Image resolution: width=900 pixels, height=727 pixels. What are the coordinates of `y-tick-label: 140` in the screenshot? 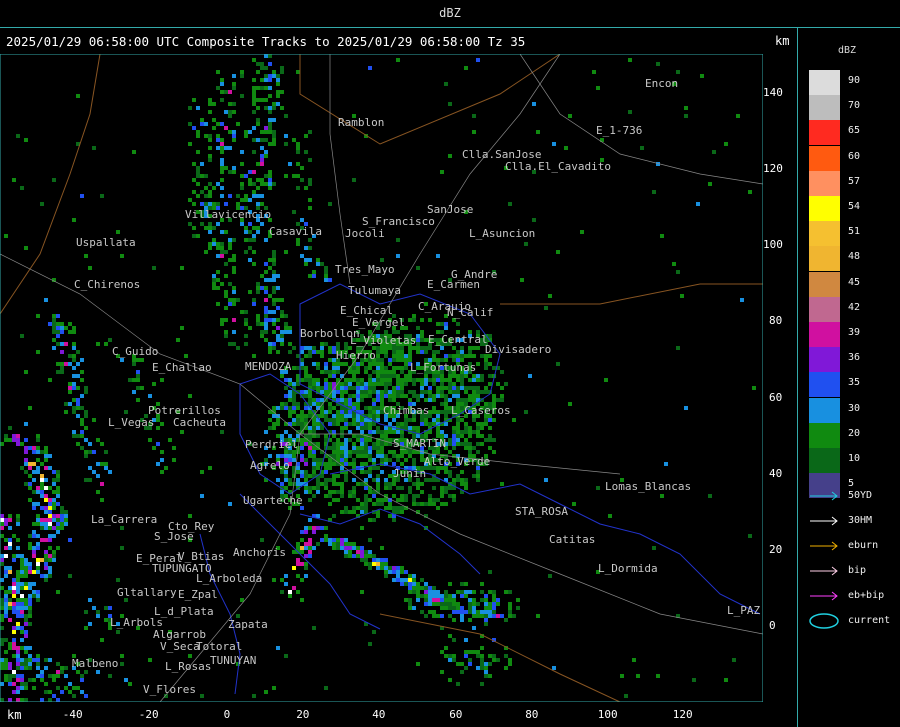 It's located at (773, 92).